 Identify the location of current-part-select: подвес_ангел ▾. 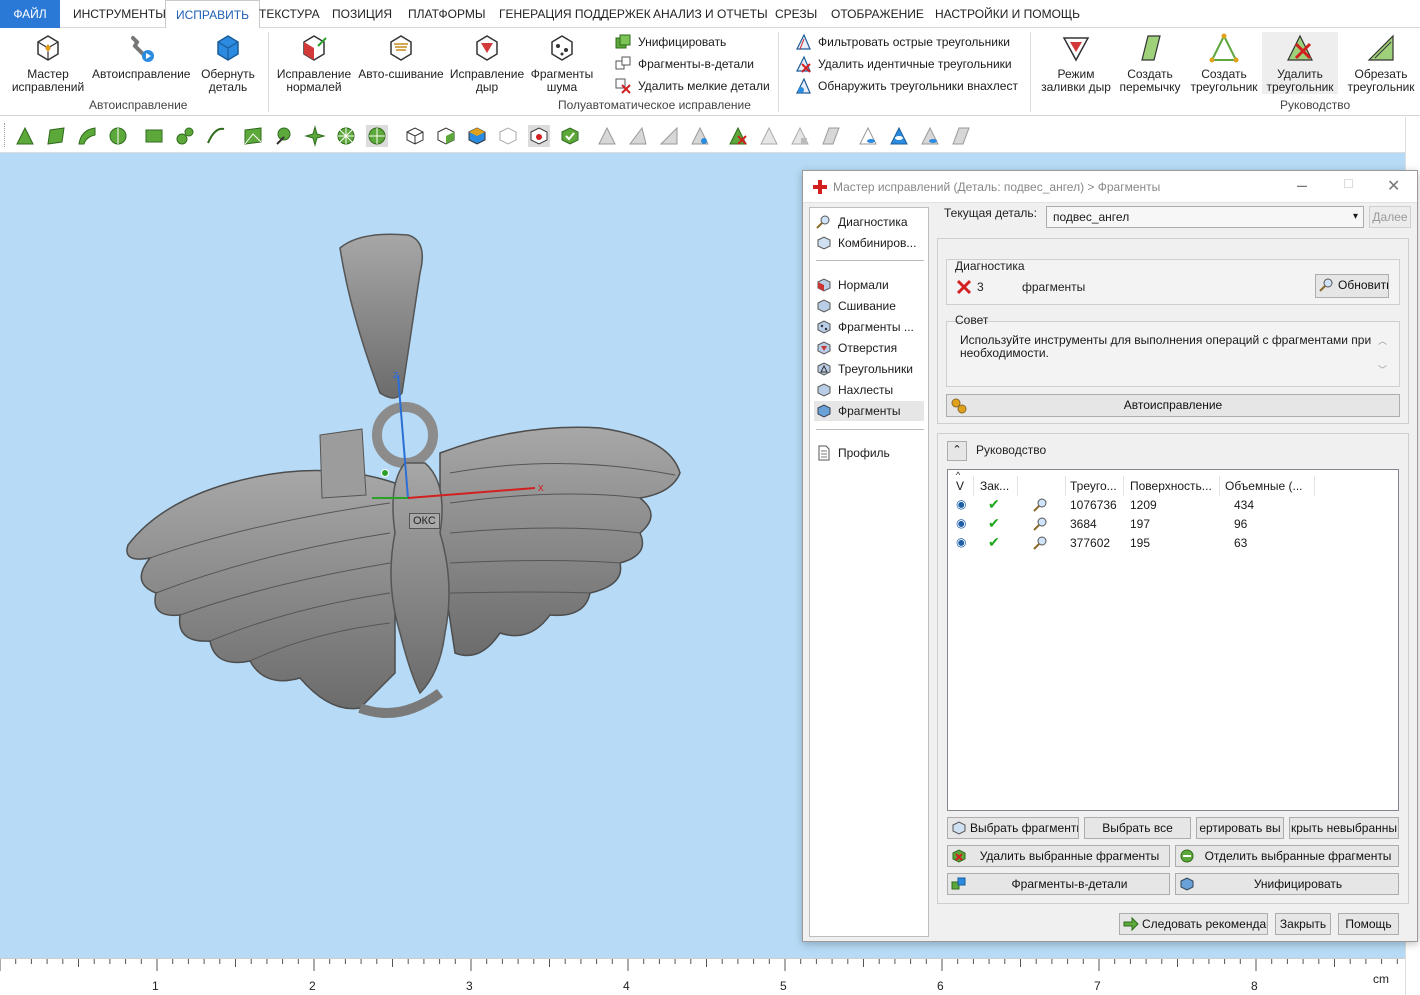
(1205, 217).